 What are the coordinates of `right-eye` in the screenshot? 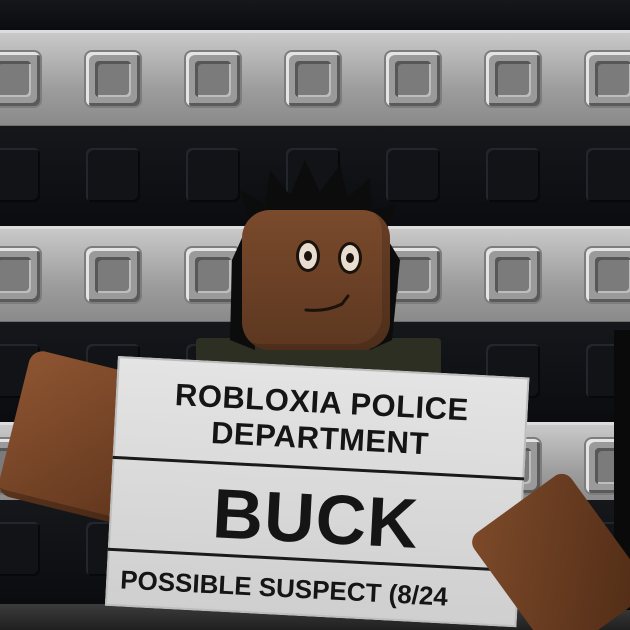 It's located at (350, 258).